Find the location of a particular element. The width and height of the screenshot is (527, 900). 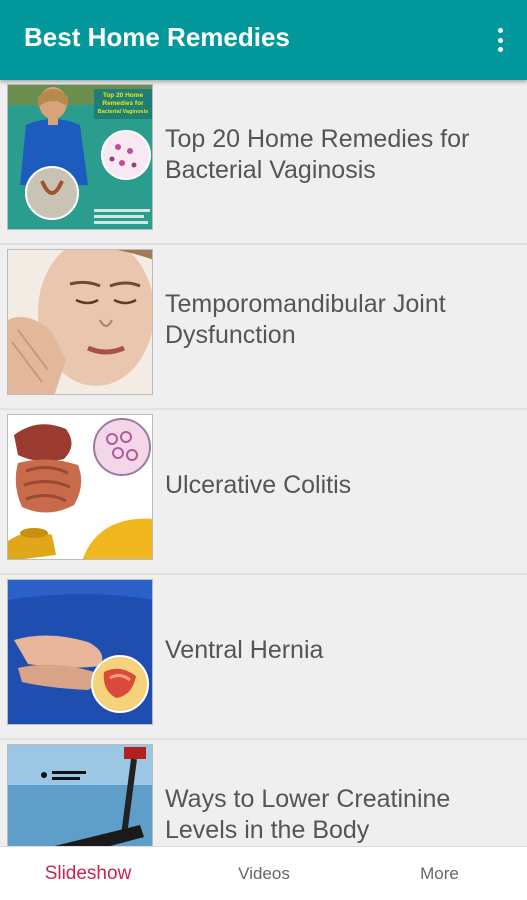

thumb-text-3: Bacterial Vaginosis is located at coordinates (123, 112).